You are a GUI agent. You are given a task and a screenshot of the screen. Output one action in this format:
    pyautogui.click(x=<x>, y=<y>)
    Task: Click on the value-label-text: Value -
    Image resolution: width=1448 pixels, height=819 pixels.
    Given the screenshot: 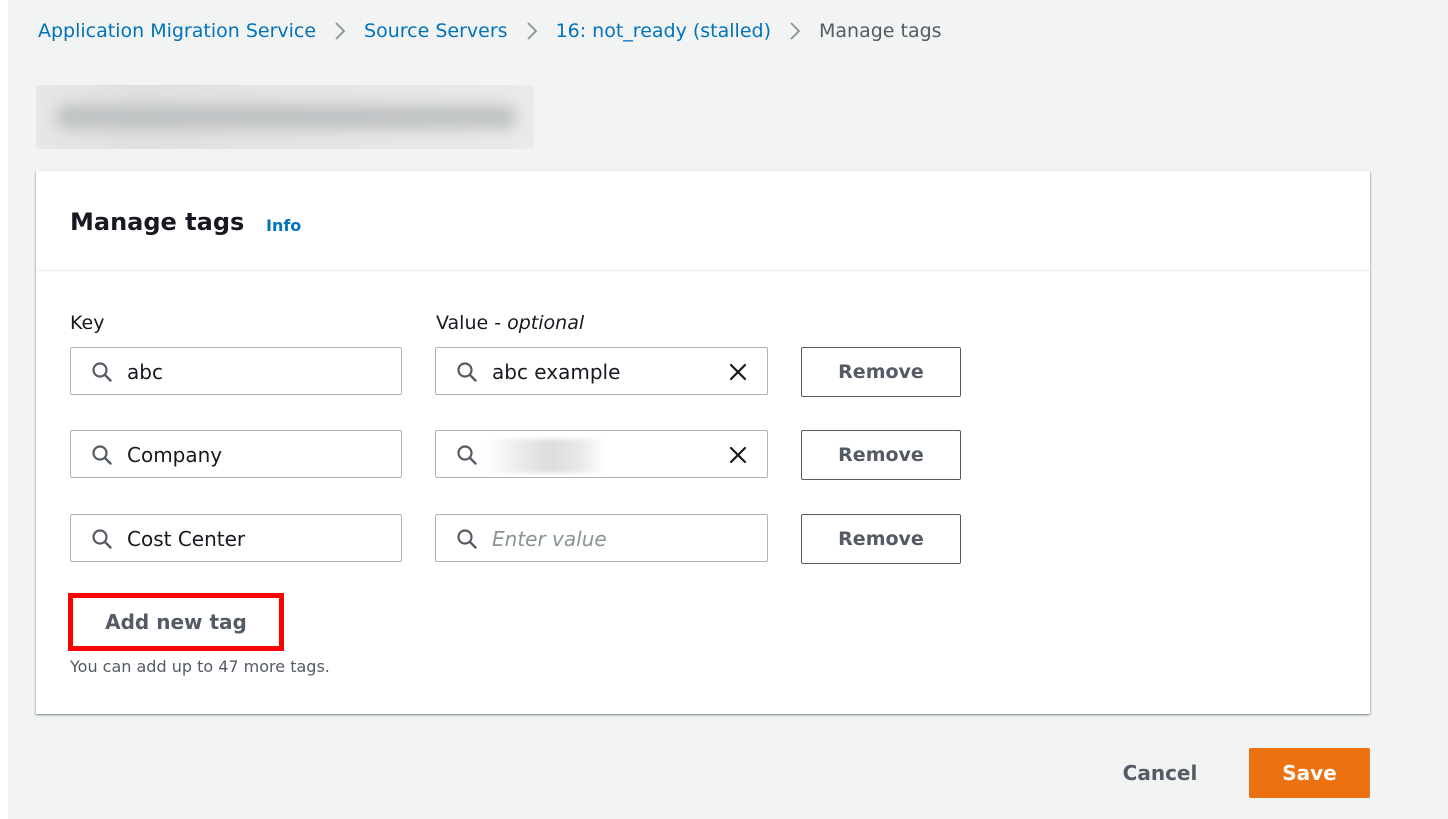 What is the action you would take?
    pyautogui.click(x=472, y=323)
    